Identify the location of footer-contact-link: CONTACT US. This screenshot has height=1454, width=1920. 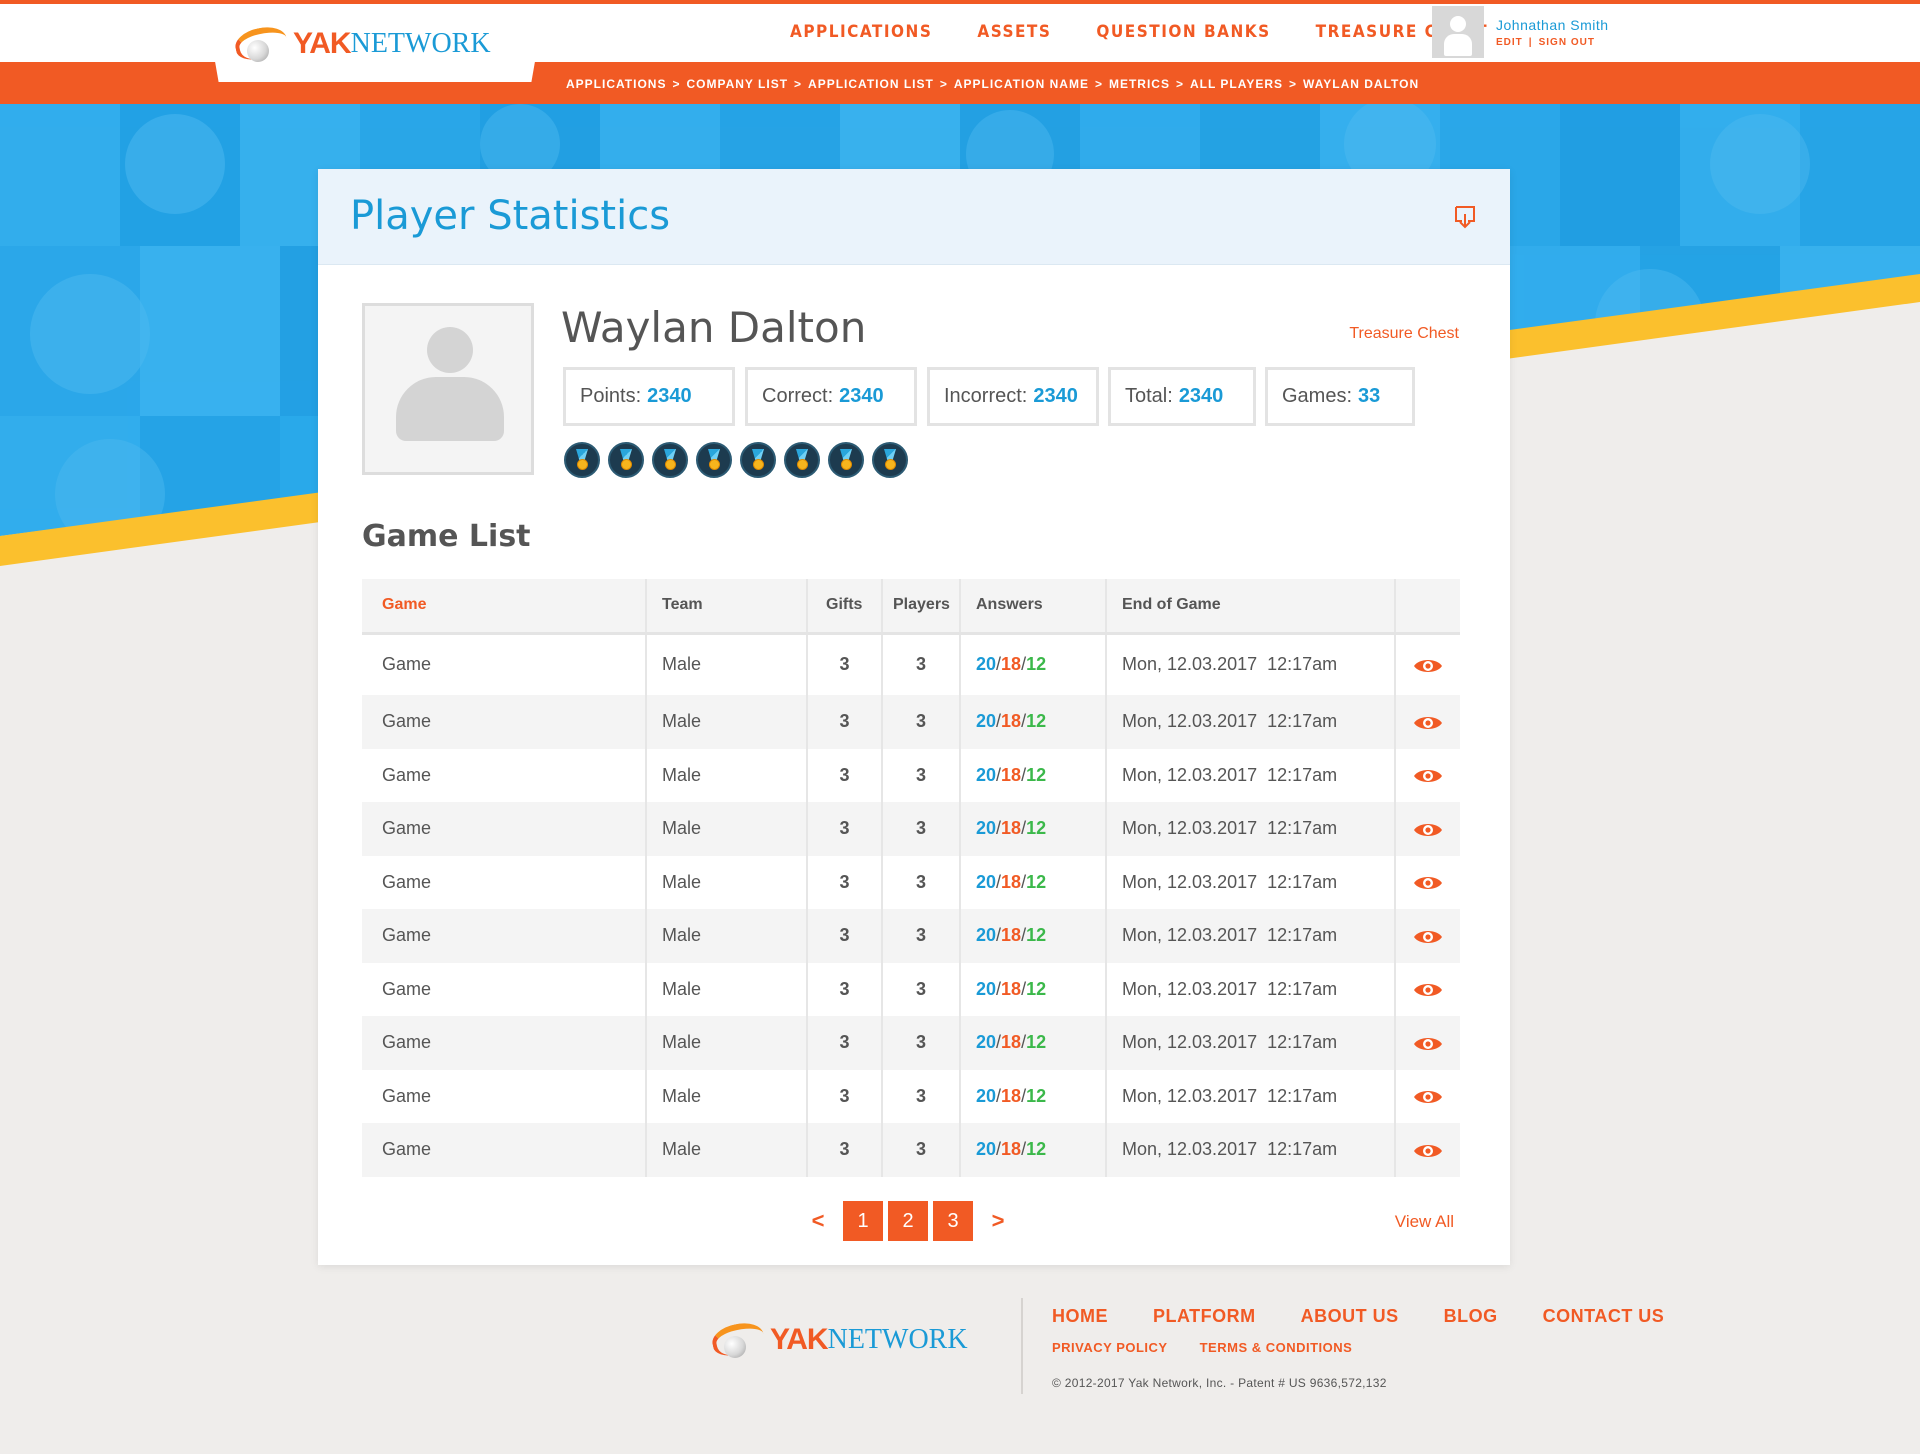
(1604, 1316).